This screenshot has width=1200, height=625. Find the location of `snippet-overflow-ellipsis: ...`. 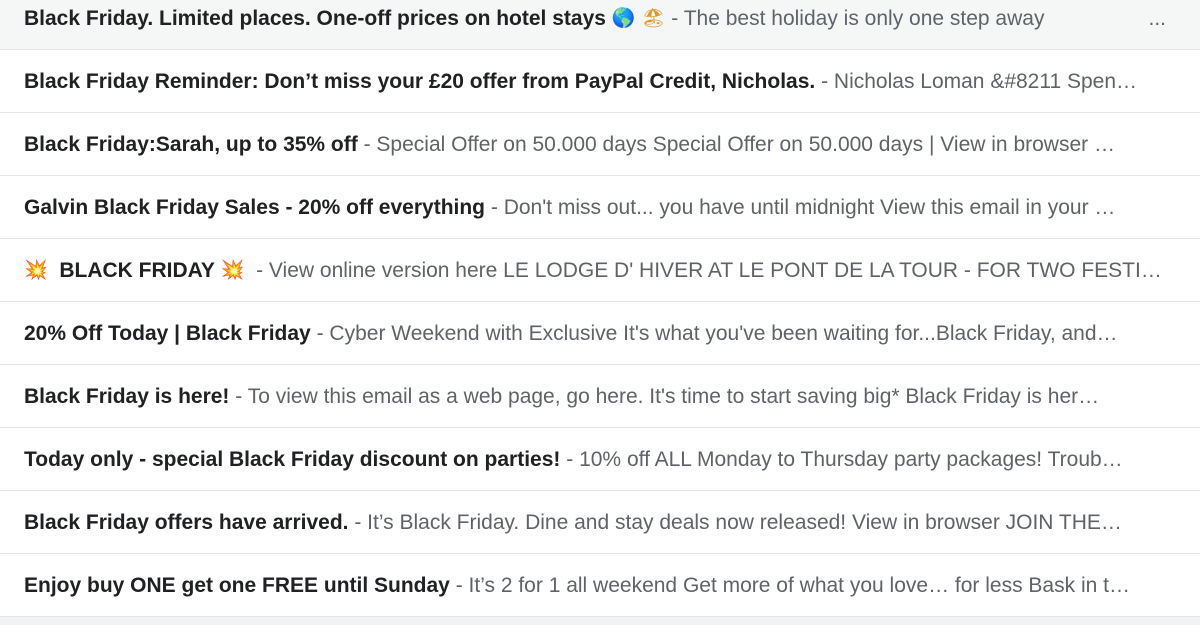

snippet-overflow-ellipsis: ... is located at coordinates (1157, 18).